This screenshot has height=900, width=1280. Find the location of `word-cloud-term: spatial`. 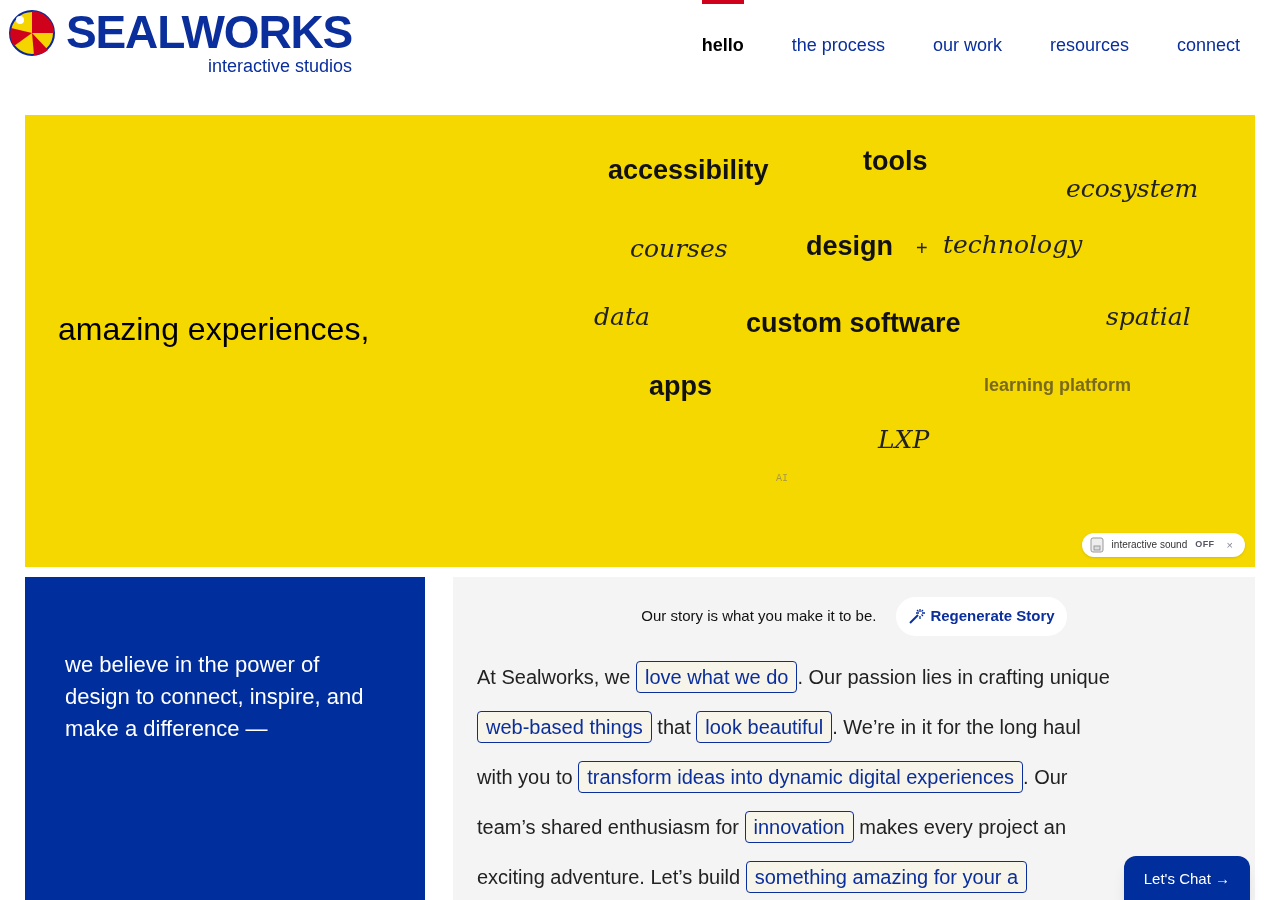

word-cloud-term: spatial is located at coordinates (1148, 317).